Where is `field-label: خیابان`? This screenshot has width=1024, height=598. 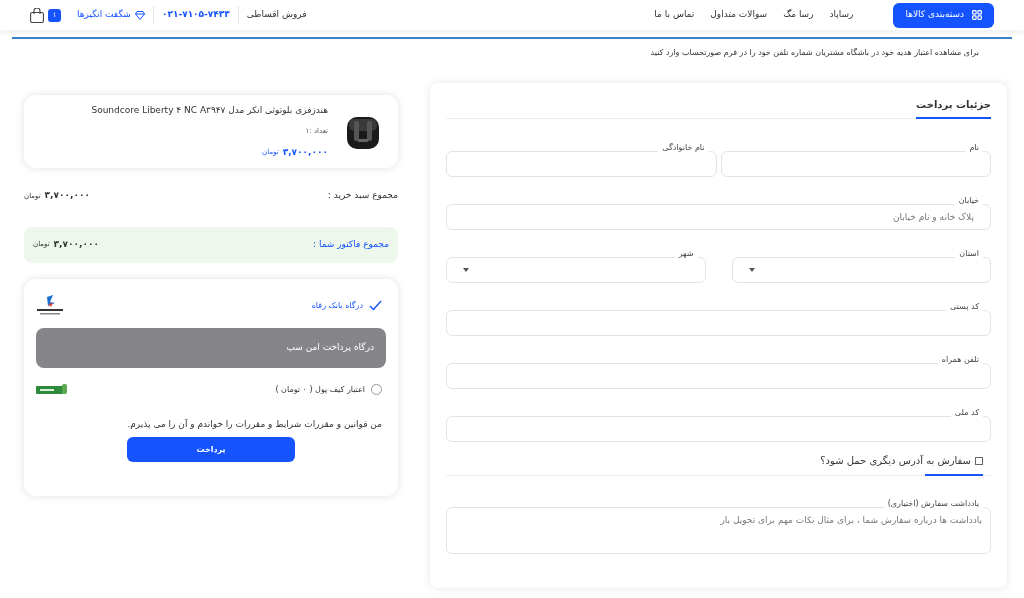
field-label: خیابان is located at coordinates (968, 201).